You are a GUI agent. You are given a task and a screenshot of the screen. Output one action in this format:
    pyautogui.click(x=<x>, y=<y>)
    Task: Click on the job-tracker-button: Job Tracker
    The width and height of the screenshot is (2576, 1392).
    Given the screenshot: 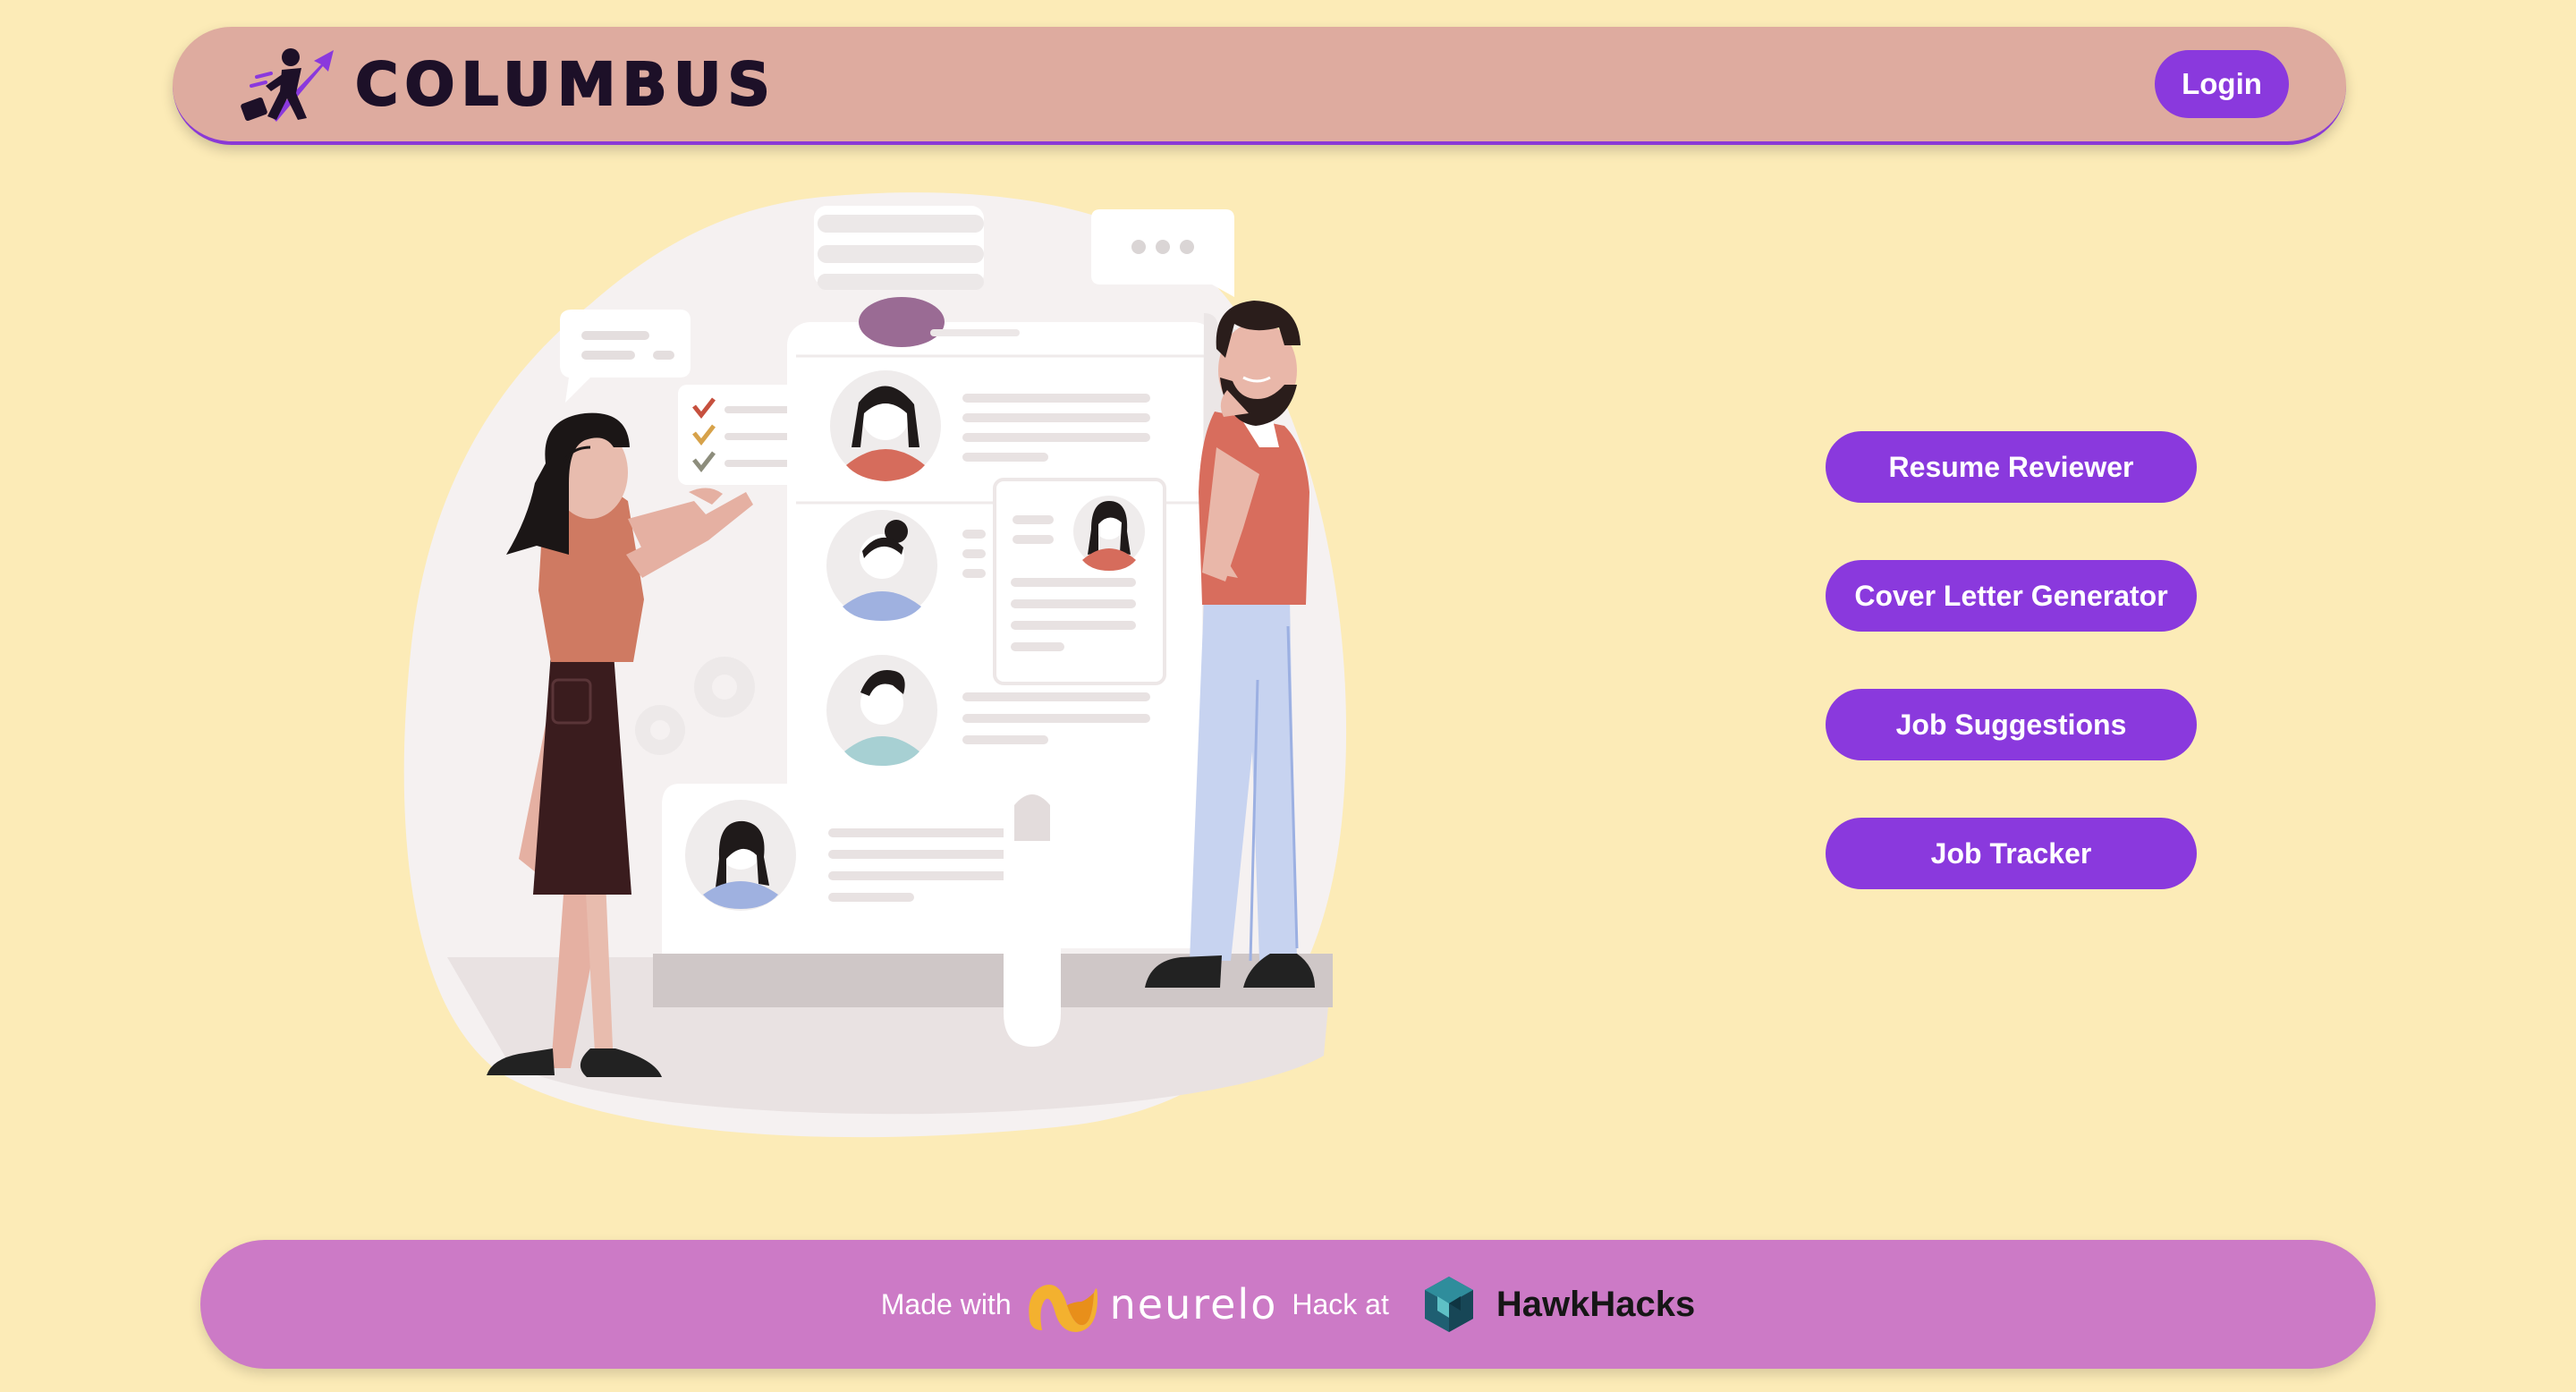 What is the action you would take?
    pyautogui.click(x=2011, y=853)
    